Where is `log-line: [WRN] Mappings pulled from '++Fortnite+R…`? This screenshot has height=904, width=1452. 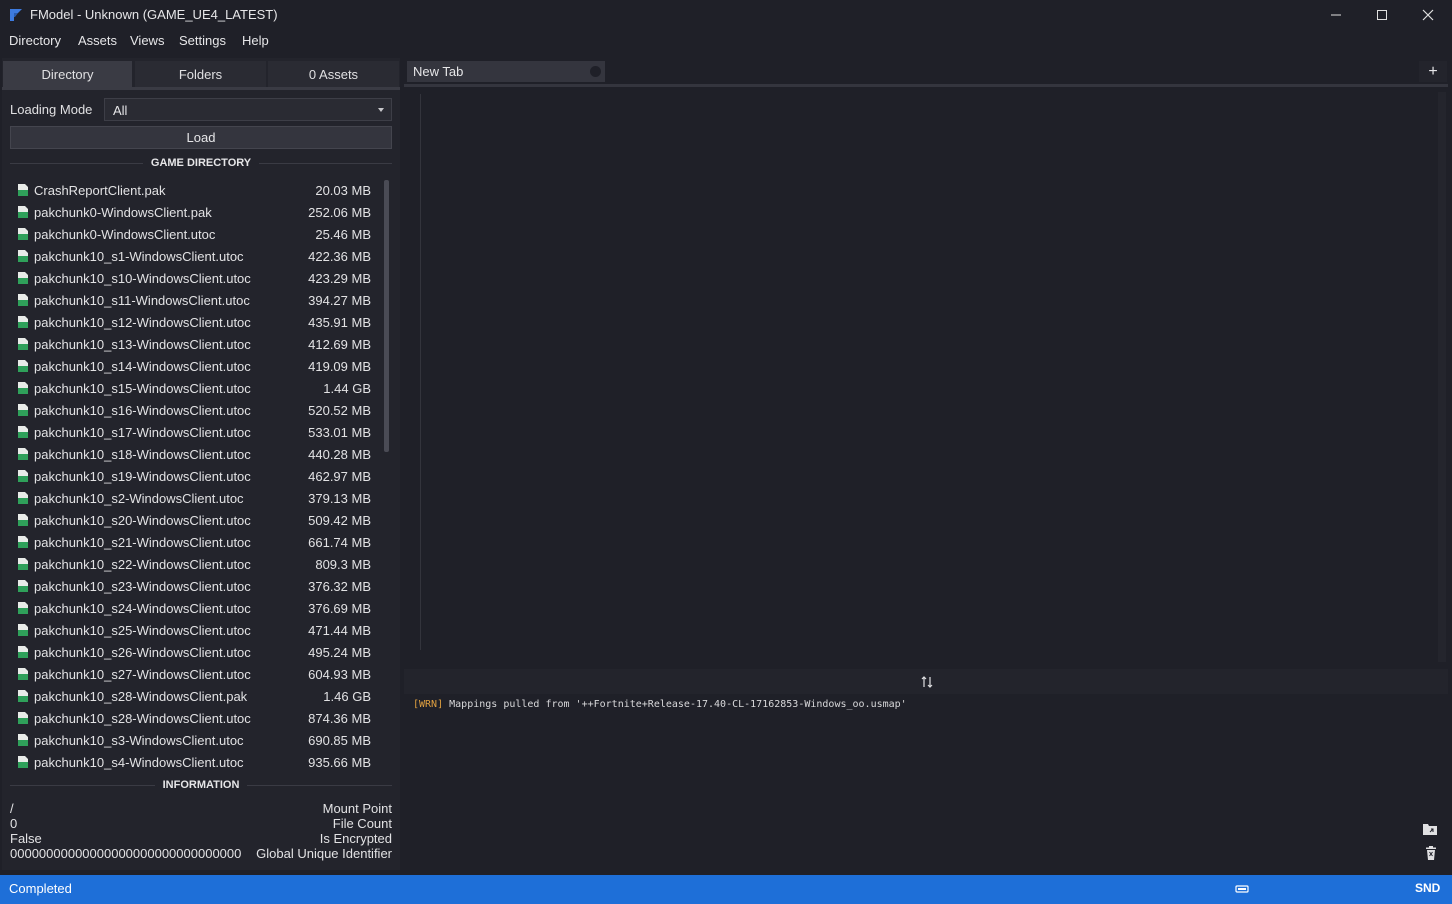
log-line: [WRN] Mappings pulled from '++Fortnite+R… is located at coordinates (660, 704).